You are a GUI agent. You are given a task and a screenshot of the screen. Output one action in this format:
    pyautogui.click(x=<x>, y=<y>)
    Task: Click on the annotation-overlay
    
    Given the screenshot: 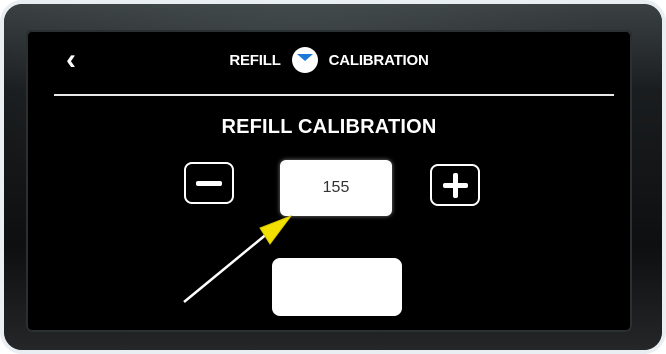 What is the action you would take?
    pyautogui.click(x=238, y=258)
    